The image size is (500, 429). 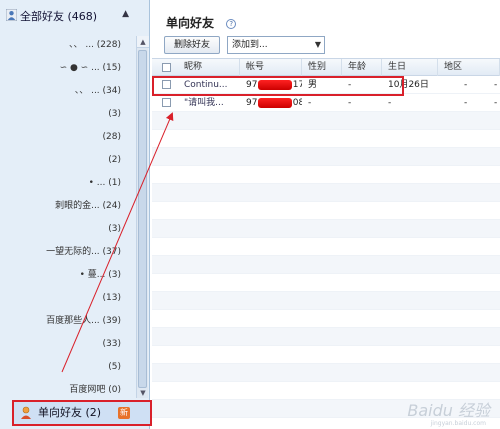 I want to click on oneway-friend-icon, so click(x=26, y=412).